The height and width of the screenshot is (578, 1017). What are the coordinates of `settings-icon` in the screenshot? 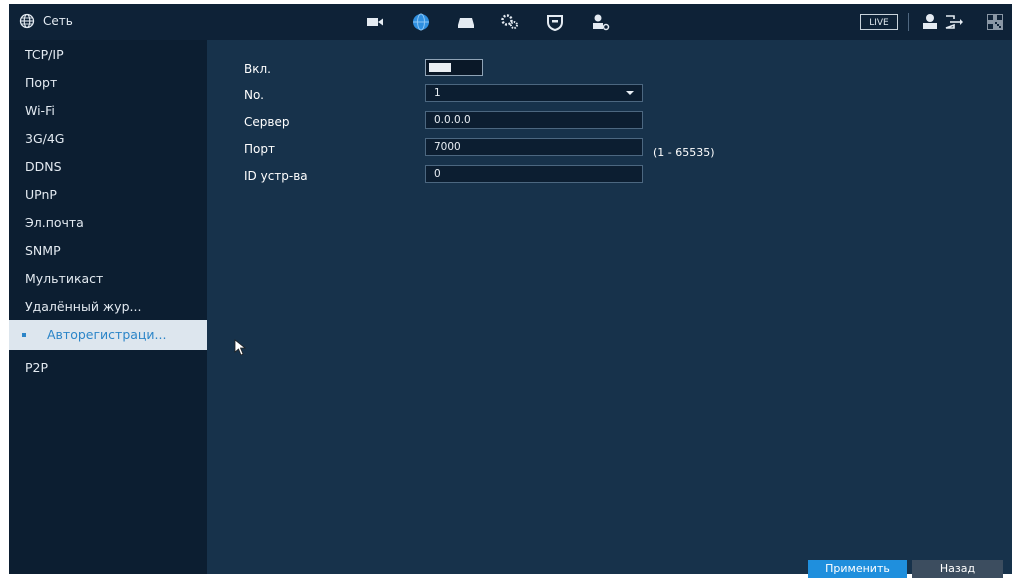 It's located at (510, 22).